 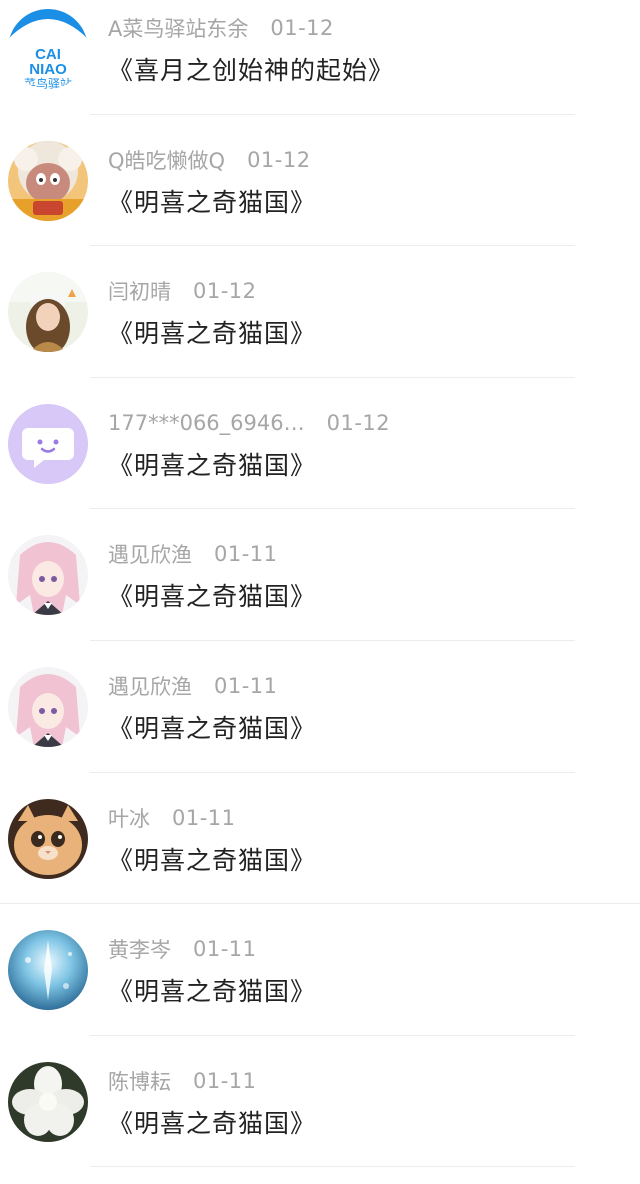 What do you see at coordinates (48, 970) in the screenshot?
I see `fantasy-art-avatar` at bounding box center [48, 970].